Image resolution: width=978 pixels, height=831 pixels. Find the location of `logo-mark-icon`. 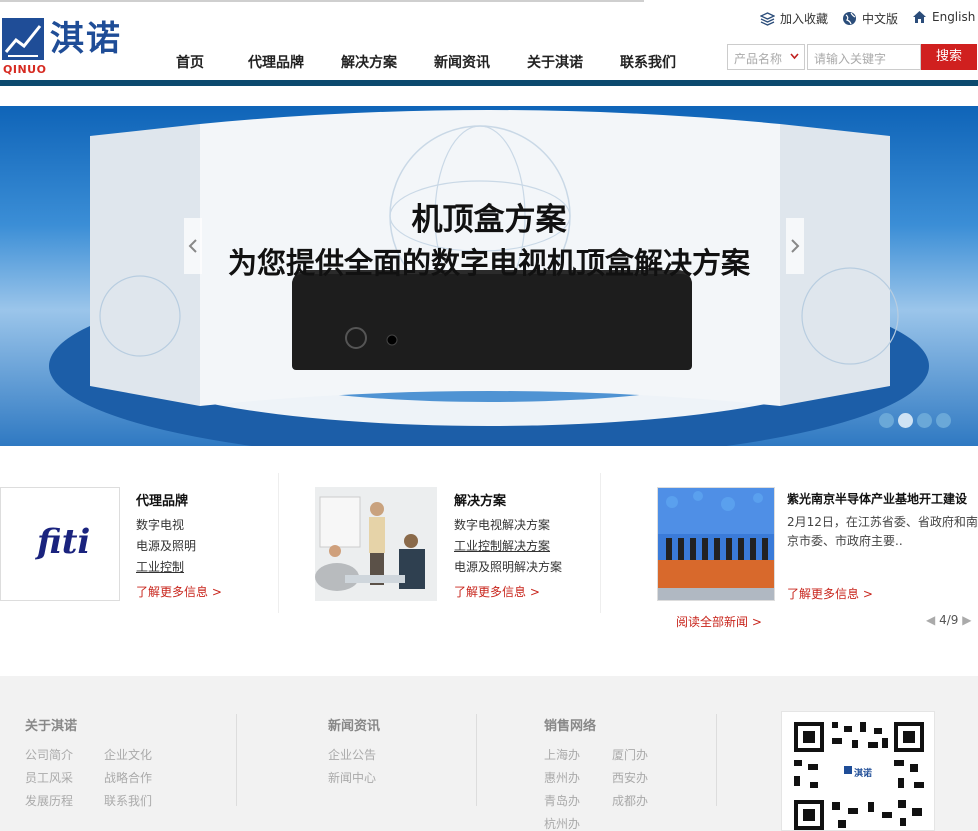

logo-mark-icon is located at coordinates (23, 39).